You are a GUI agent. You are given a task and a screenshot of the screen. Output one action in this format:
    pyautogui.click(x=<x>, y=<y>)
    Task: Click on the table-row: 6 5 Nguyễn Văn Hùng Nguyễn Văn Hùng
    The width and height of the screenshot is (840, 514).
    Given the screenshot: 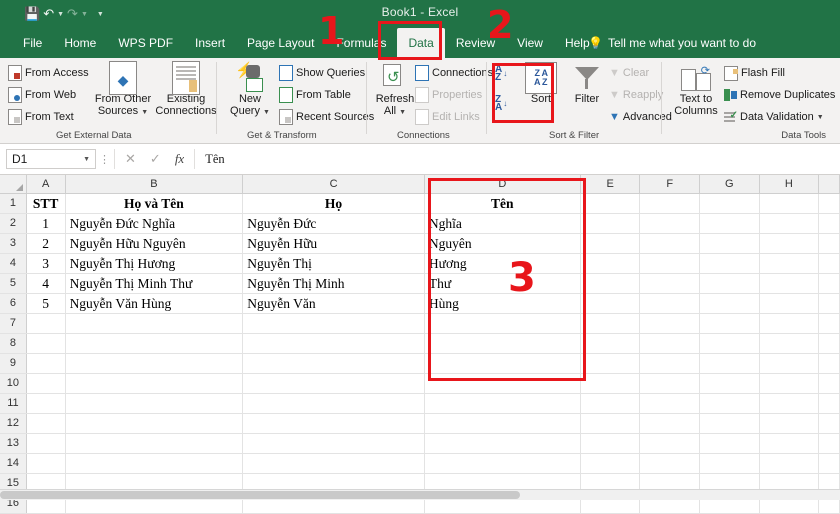 What is the action you would take?
    pyautogui.click(x=420, y=304)
    